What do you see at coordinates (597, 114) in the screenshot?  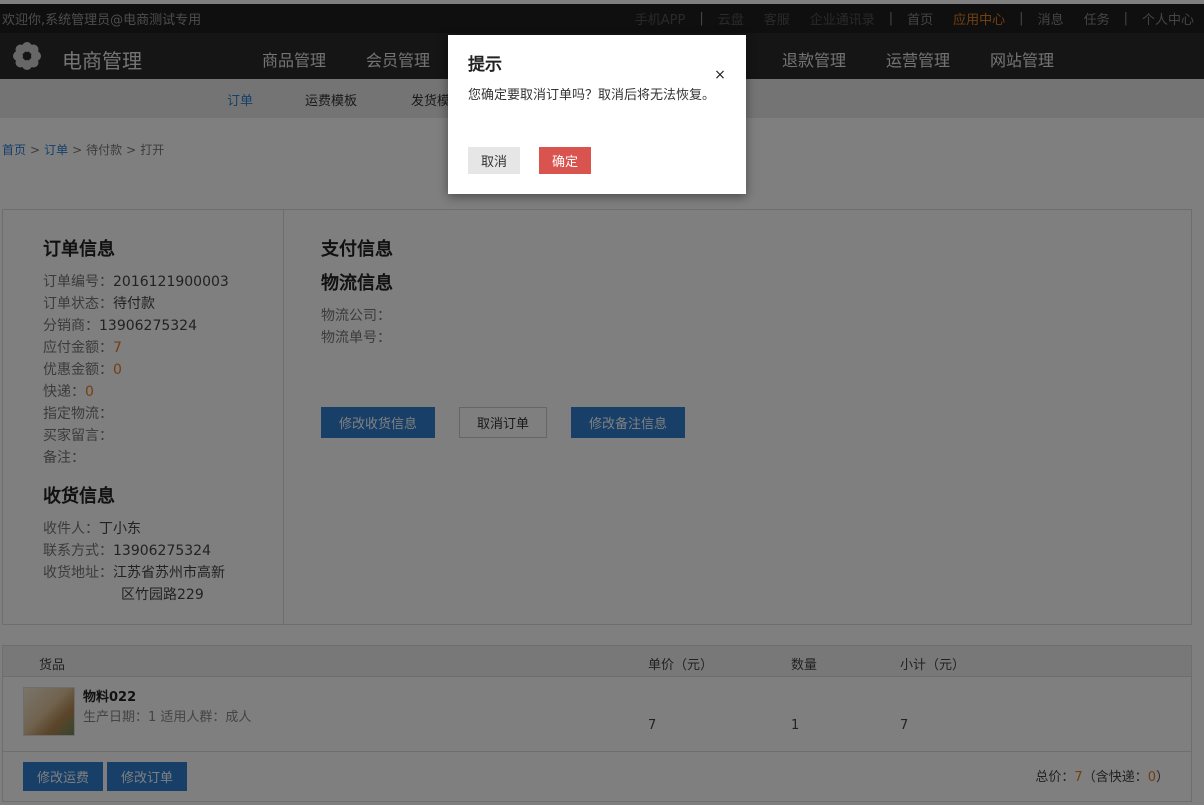 I see `confirm-dialog: 提示 × 您确定要取消订单吗？取消后将无法恢复。 取消 确定` at bounding box center [597, 114].